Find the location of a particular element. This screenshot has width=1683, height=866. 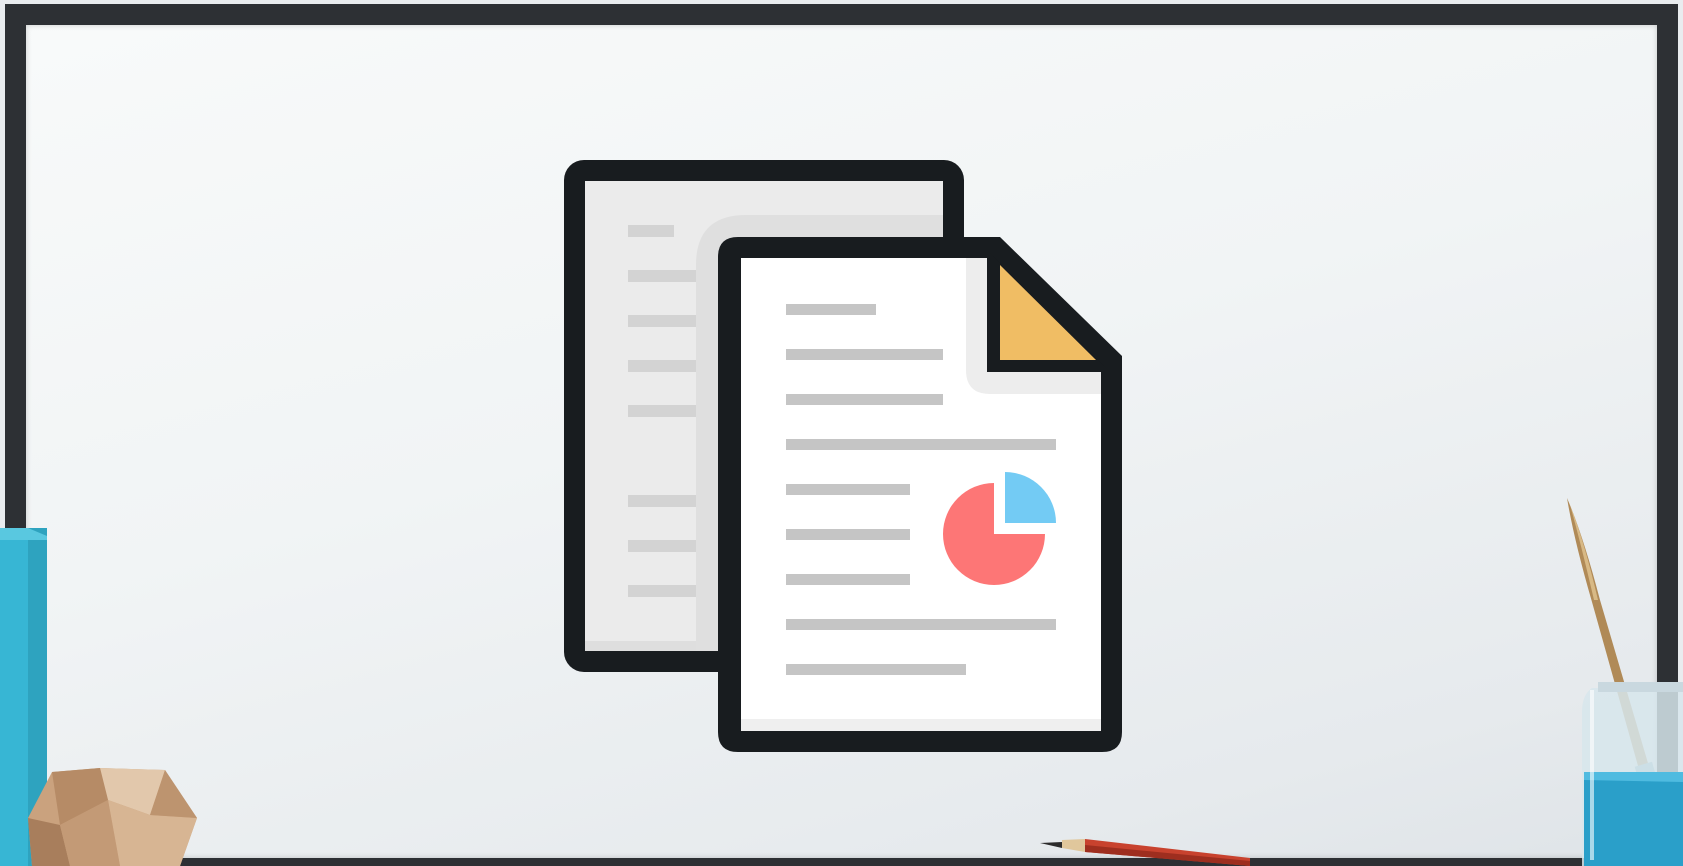

water-jar-decoration is located at coordinates (1632, 774).